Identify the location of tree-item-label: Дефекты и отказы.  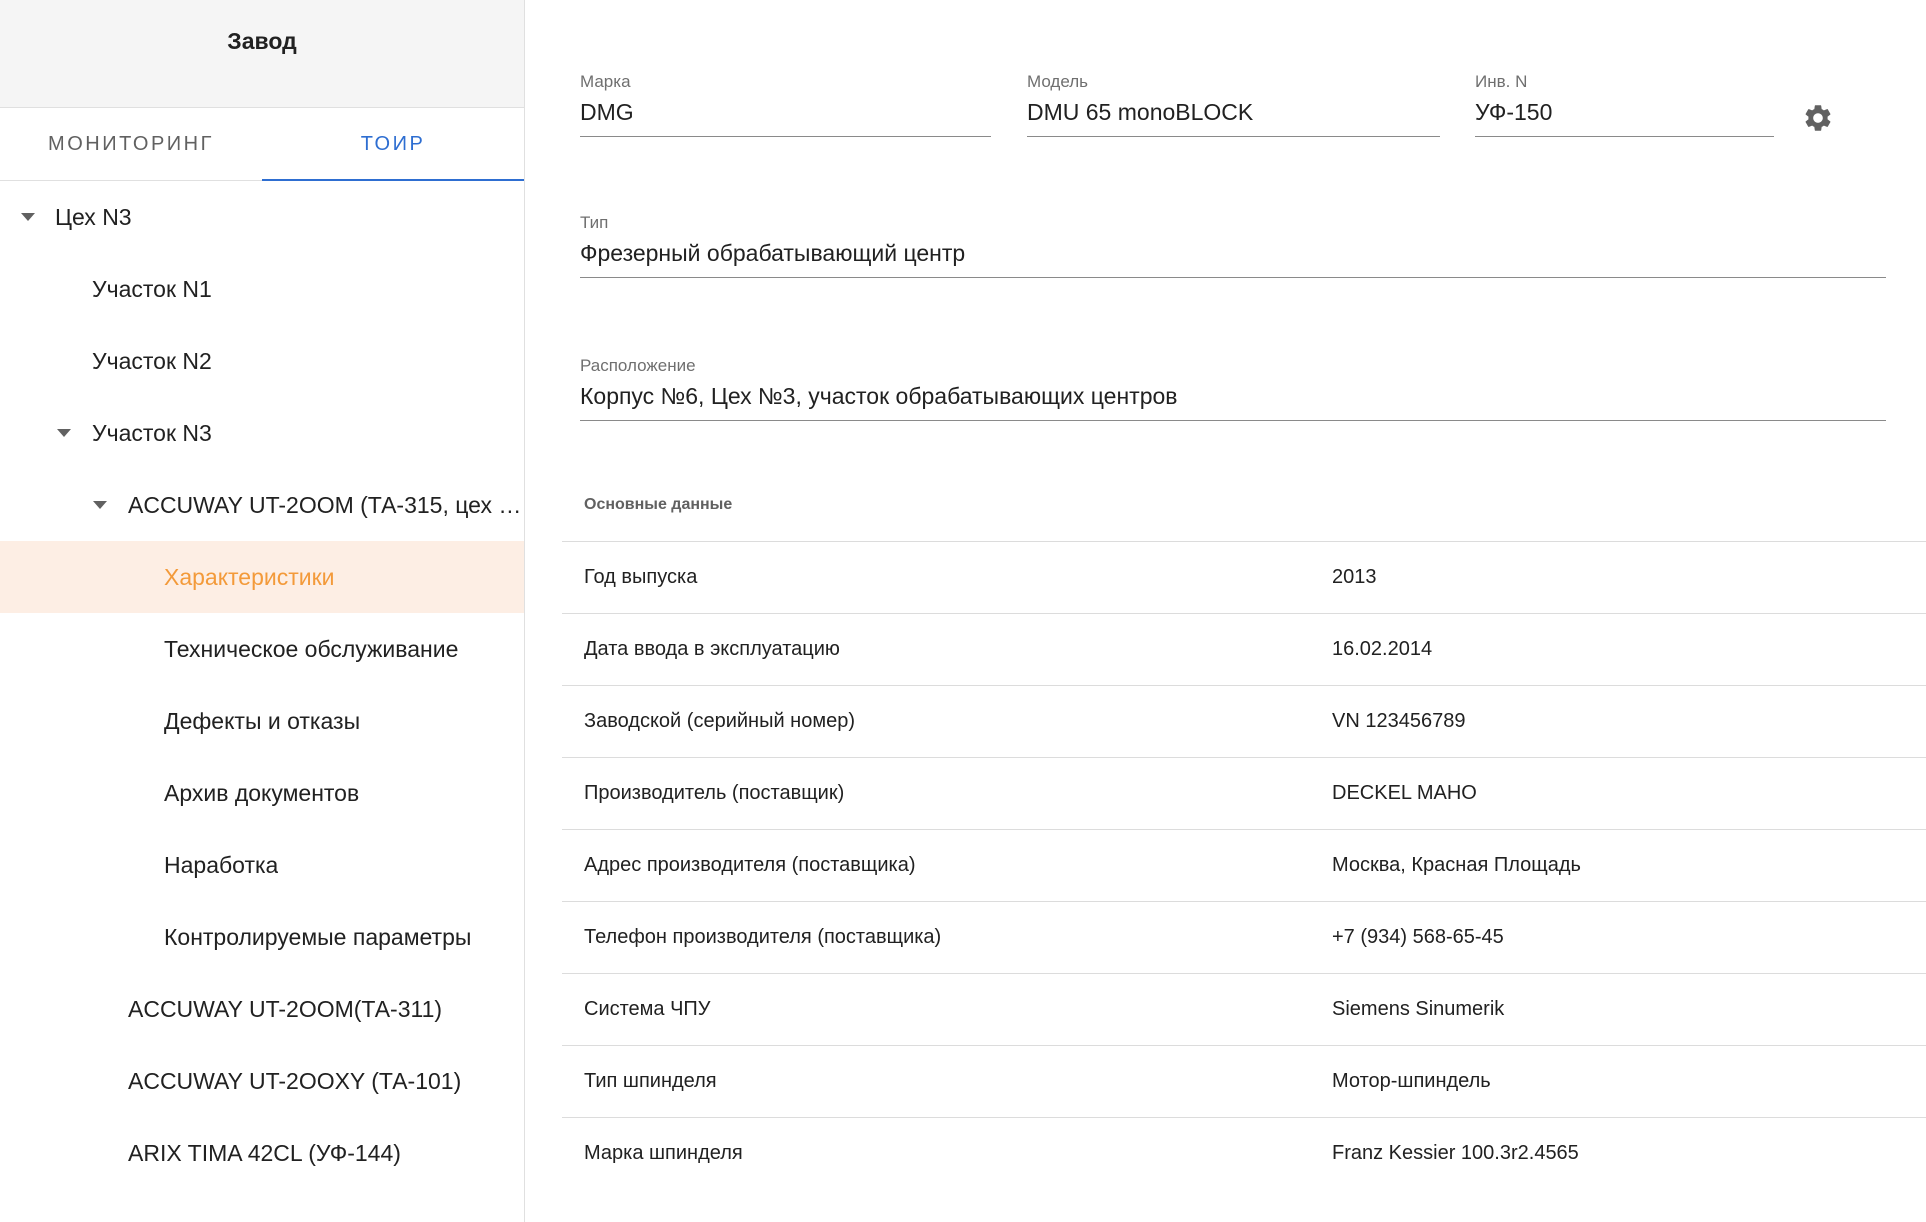
(262, 720).